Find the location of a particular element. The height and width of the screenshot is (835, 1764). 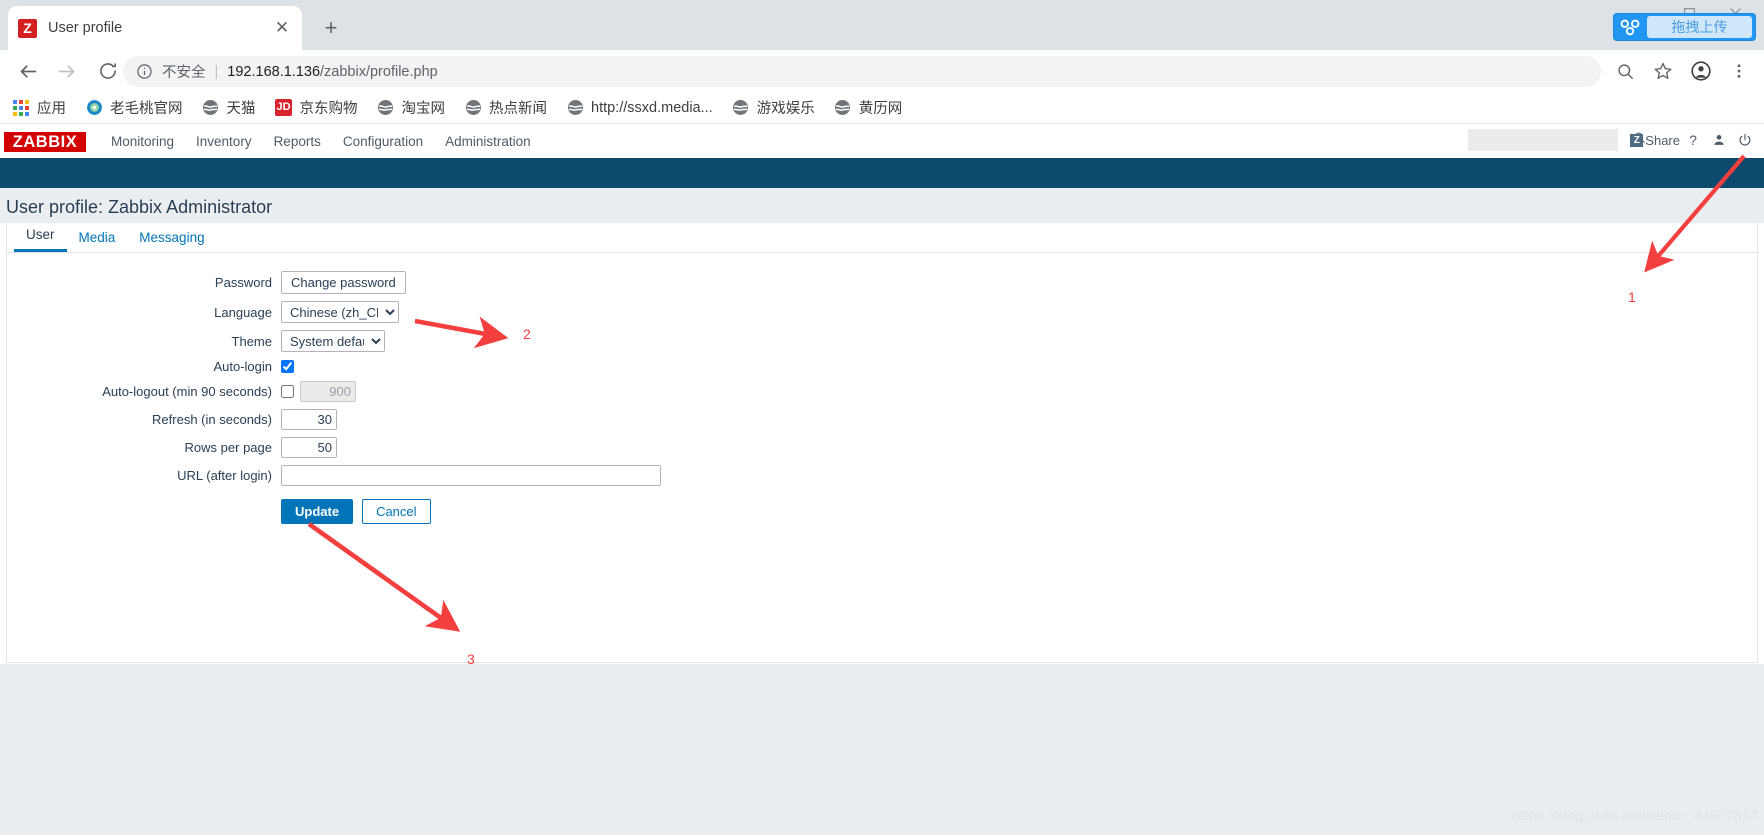

new-tab-icon: + is located at coordinates (331, 29).